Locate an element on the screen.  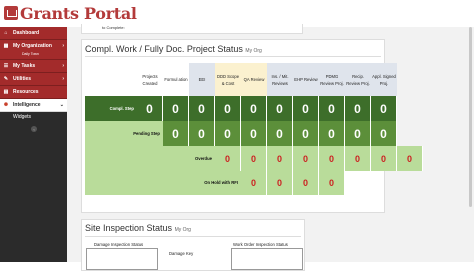
brand-logo: Grants Portal is located at coordinates (70, 13).